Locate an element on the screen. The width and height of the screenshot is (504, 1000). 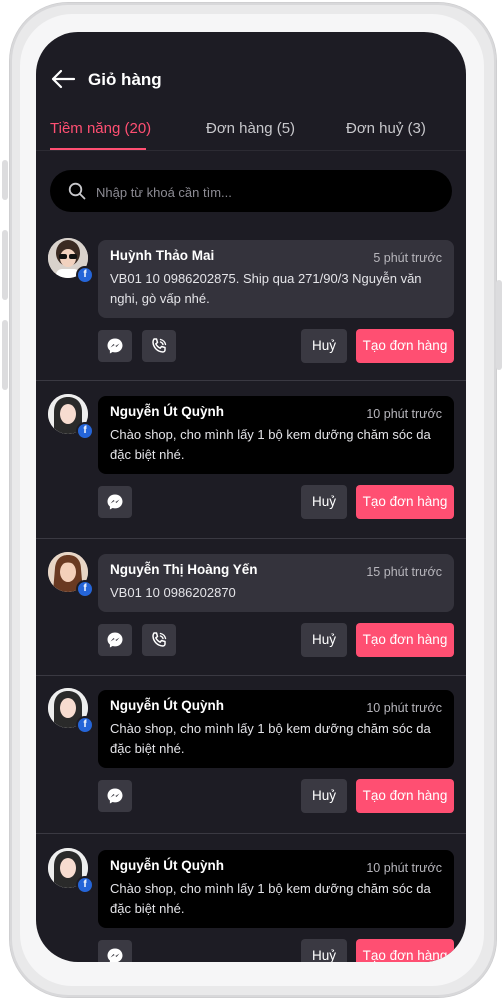
timestamp: 5 phút trước is located at coordinates (407, 258).